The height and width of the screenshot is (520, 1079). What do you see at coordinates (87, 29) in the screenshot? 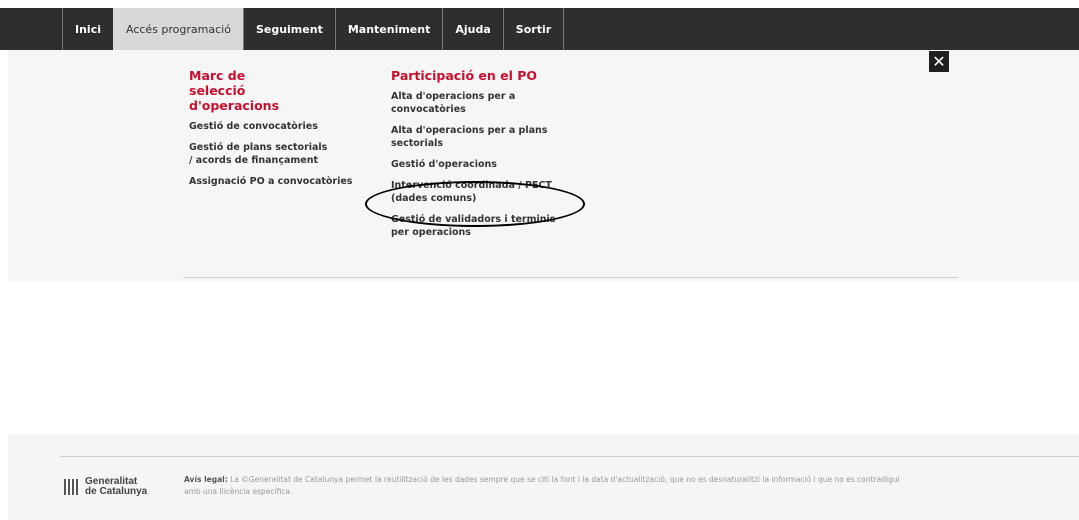
I see `nav-inici: Inici` at bounding box center [87, 29].